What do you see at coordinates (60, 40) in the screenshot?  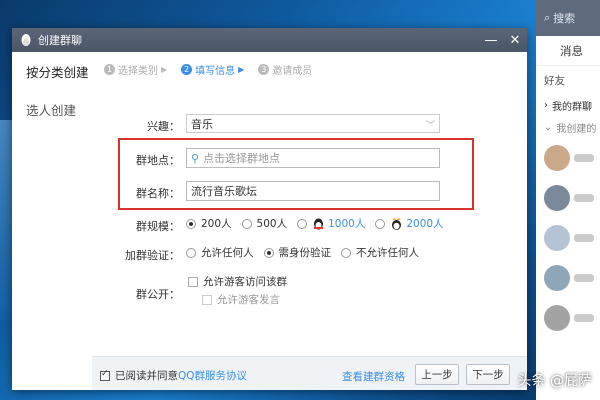 I see `window-title: 创建群聊` at bounding box center [60, 40].